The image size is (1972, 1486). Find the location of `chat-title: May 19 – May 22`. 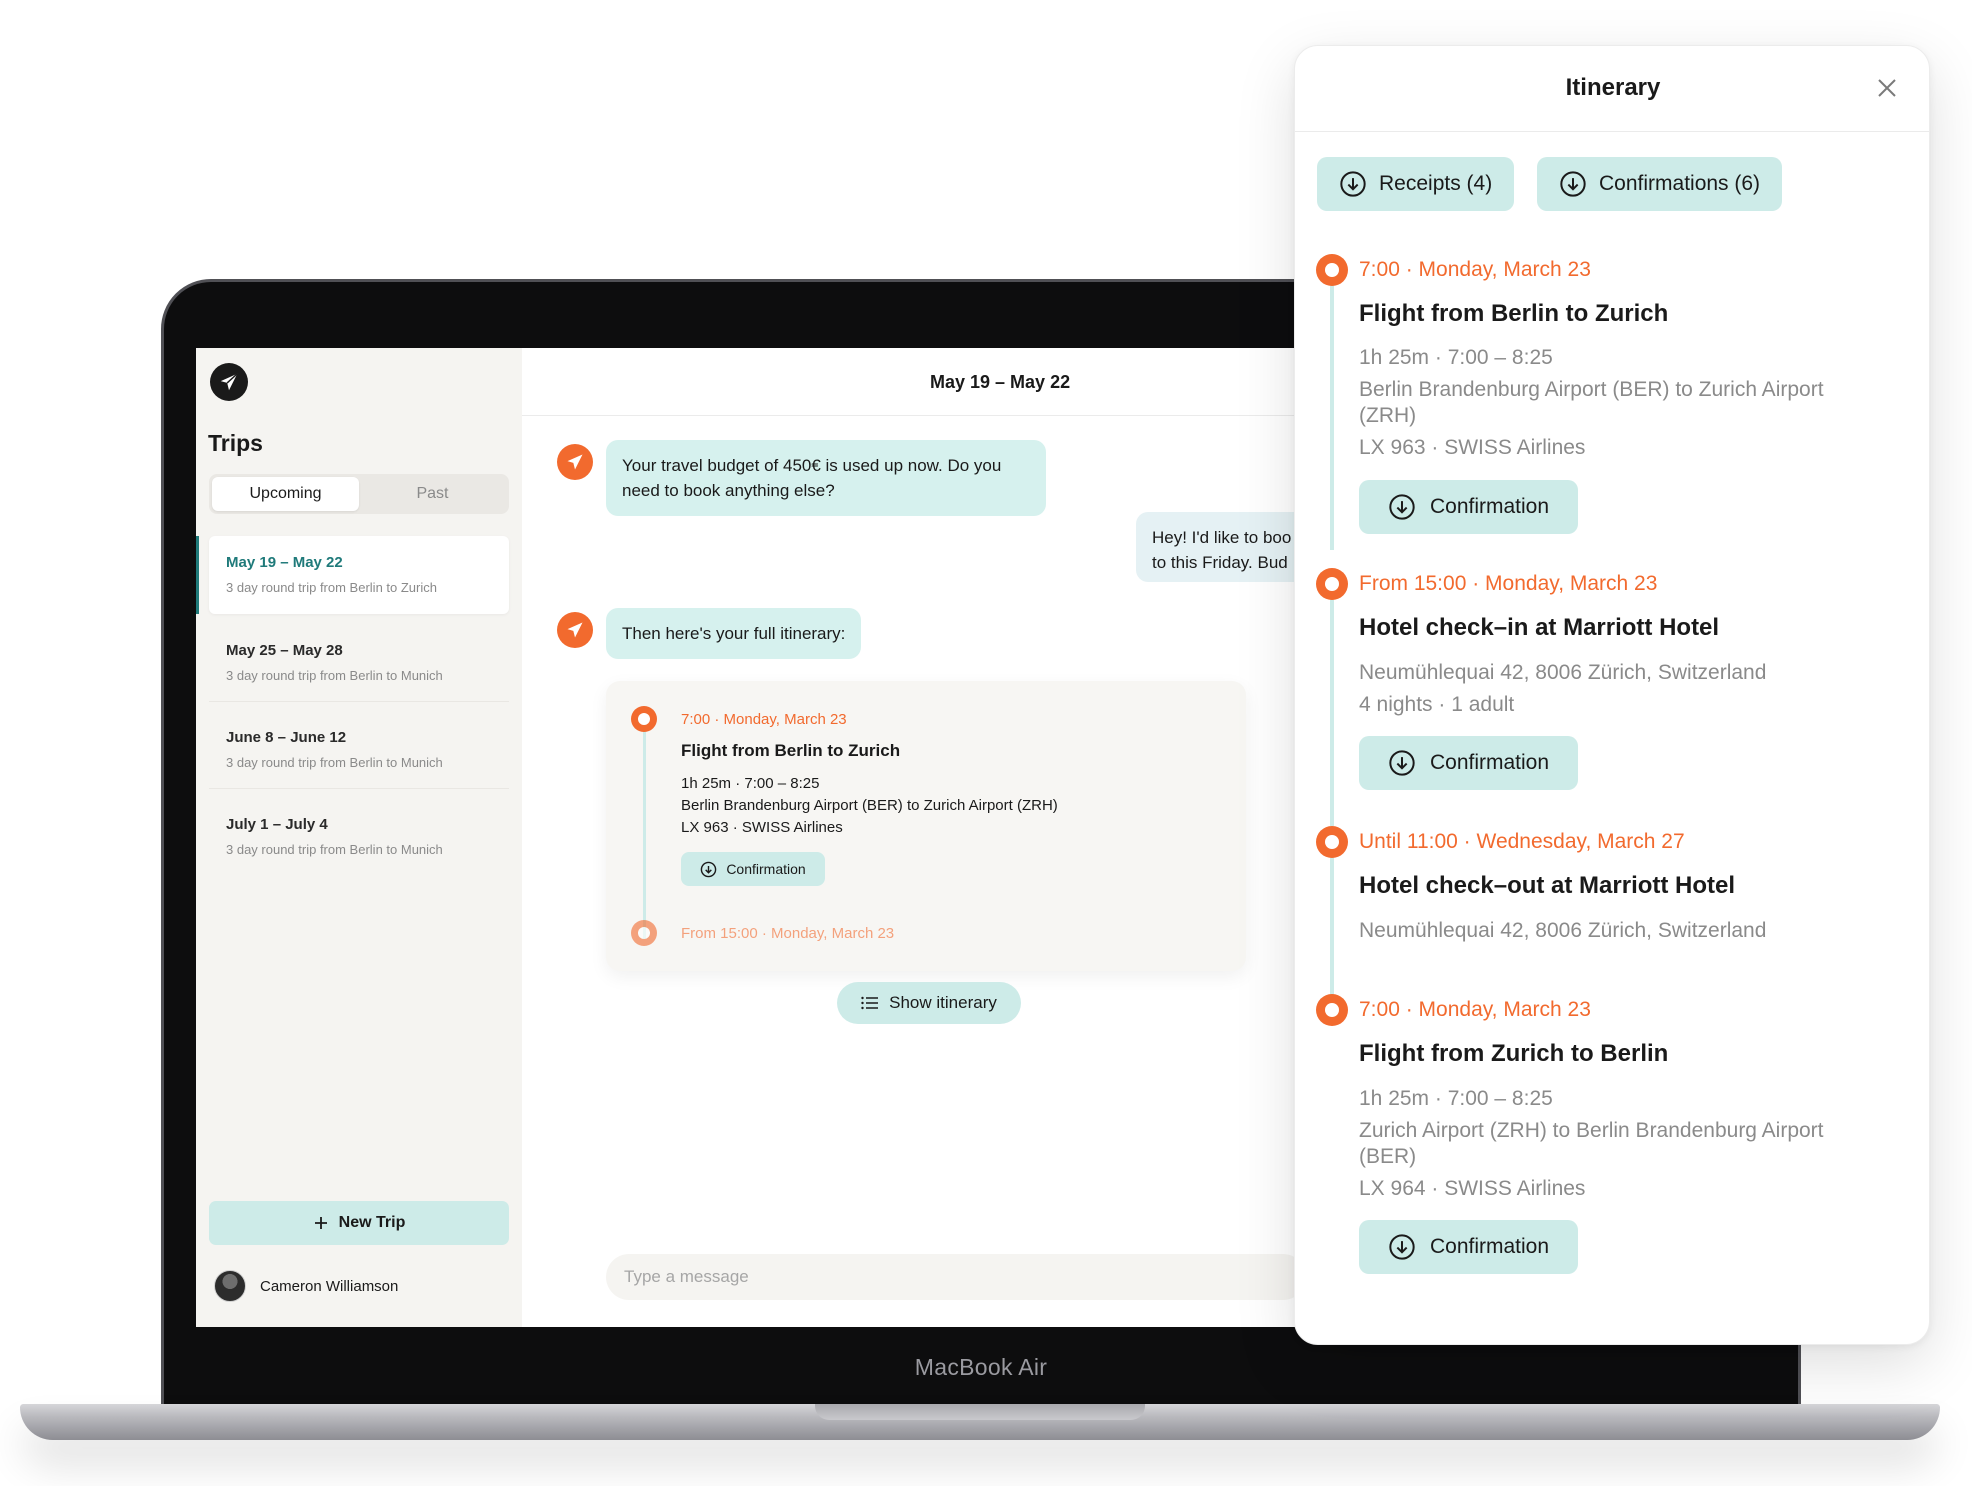

chat-title: May 19 – May 22 is located at coordinates (1000, 382).